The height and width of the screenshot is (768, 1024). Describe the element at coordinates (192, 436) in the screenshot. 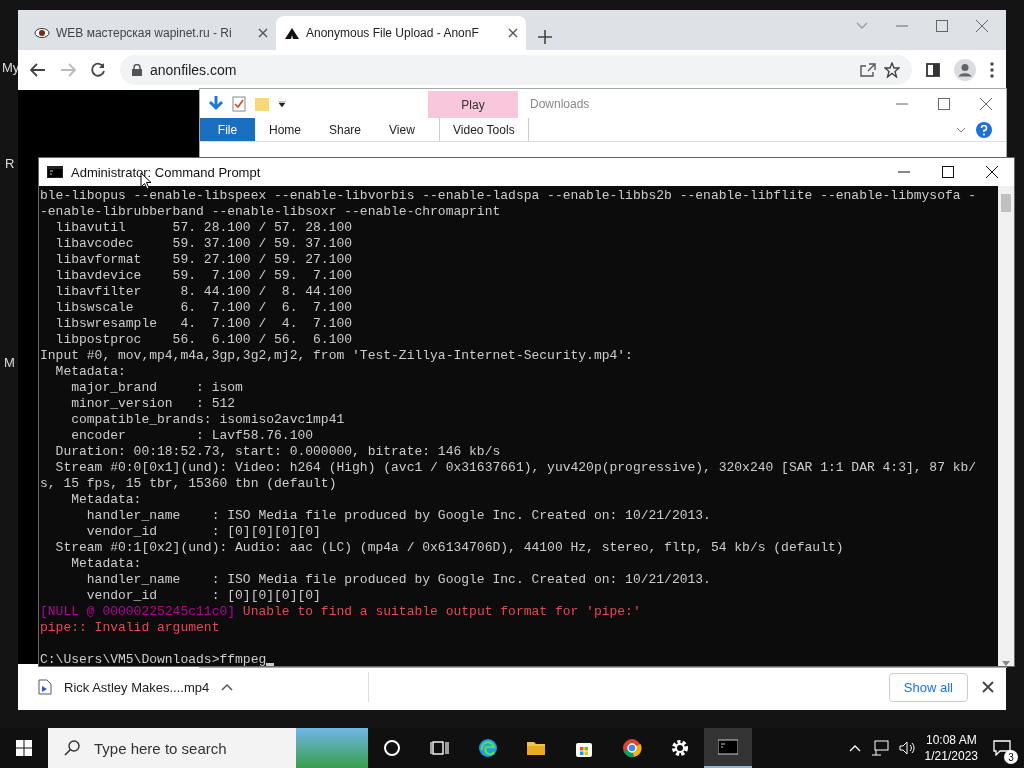

I see `output-line: encoder : Lavf58.76.100` at that location.